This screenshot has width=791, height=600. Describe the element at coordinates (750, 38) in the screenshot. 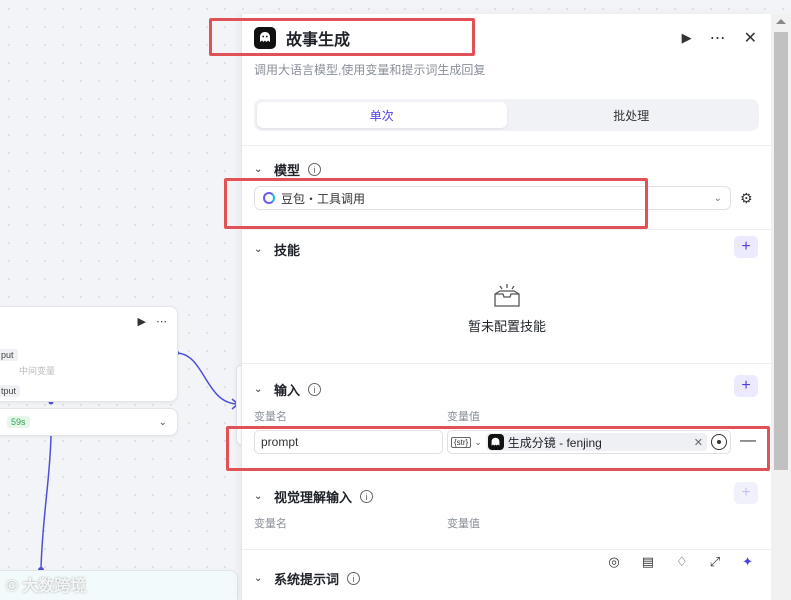

I see `close-icon: ✕` at that location.